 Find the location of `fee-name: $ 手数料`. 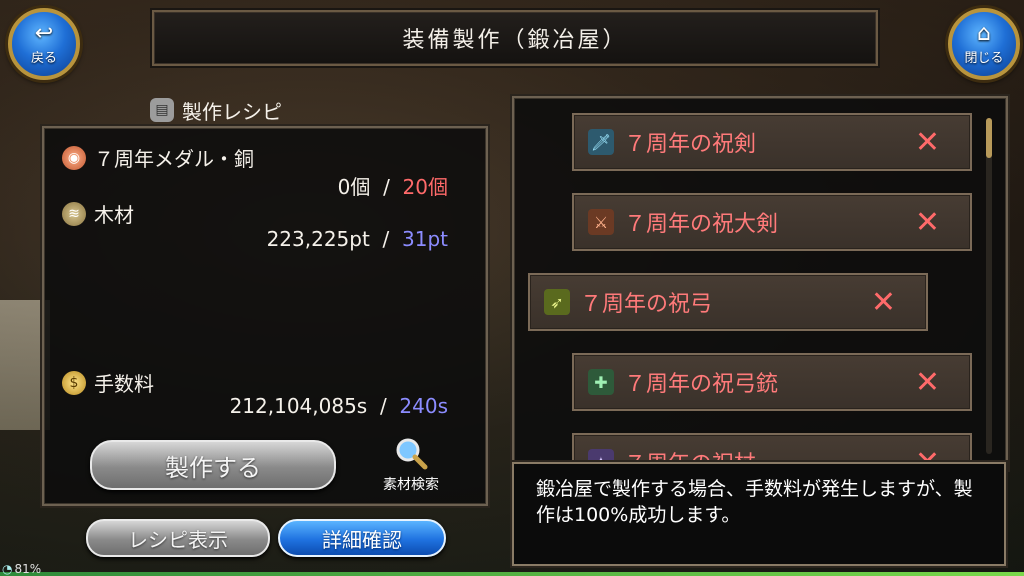

fee-name: $ 手数料 is located at coordinates (108, 382).